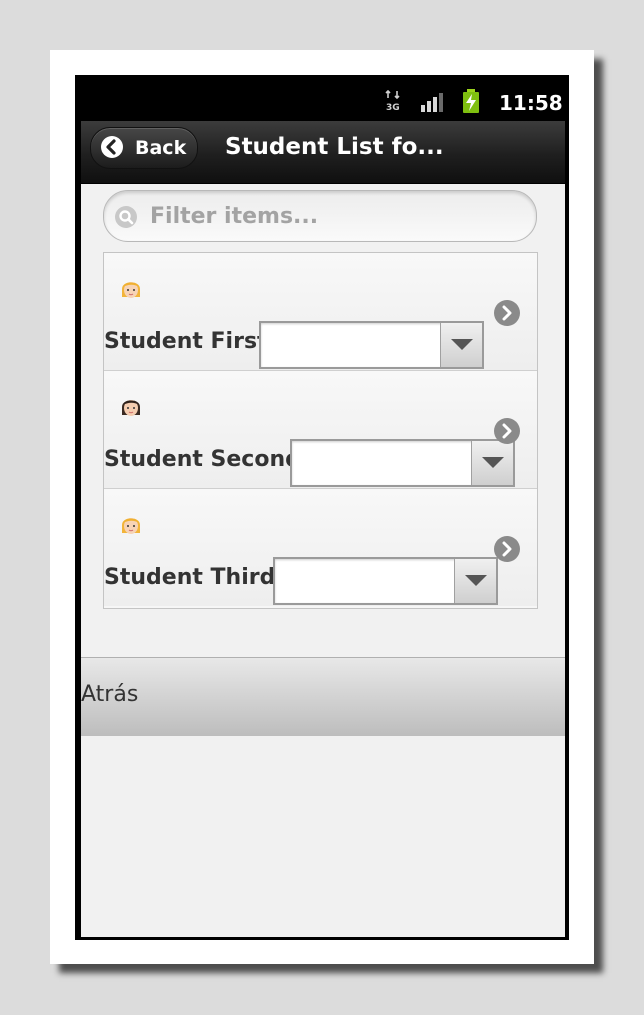 This screenshot has width=644, height=1015. Describe the element at coordinates (531, 103) in the screenshot. I see `clock-time: 11:58` at that location.